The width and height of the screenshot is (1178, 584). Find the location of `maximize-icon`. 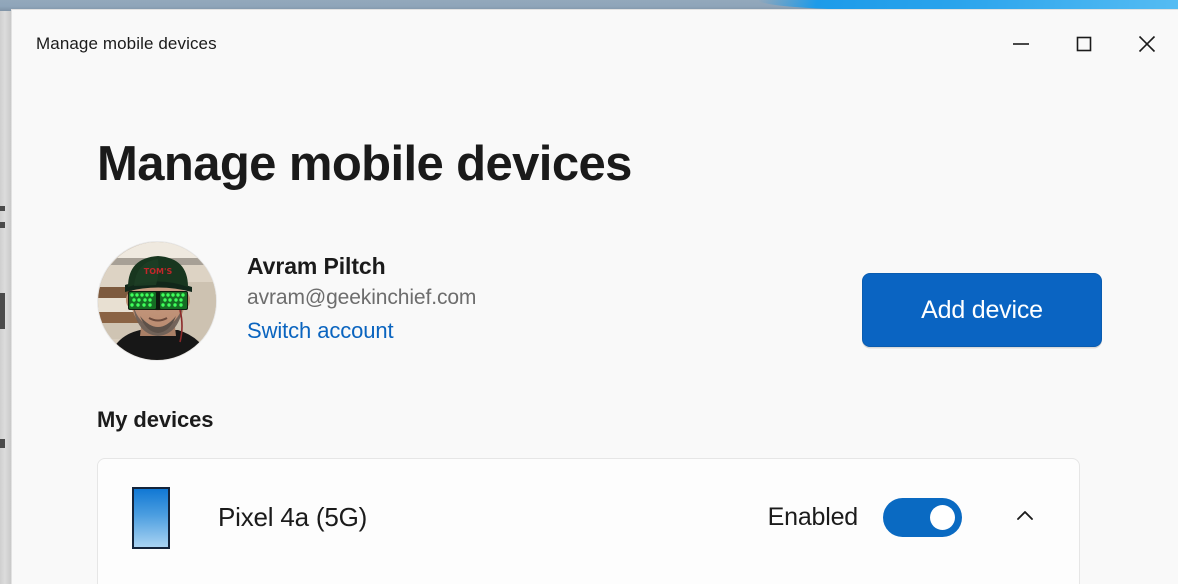

maximize-icon is located at coordinates (1084, 44).